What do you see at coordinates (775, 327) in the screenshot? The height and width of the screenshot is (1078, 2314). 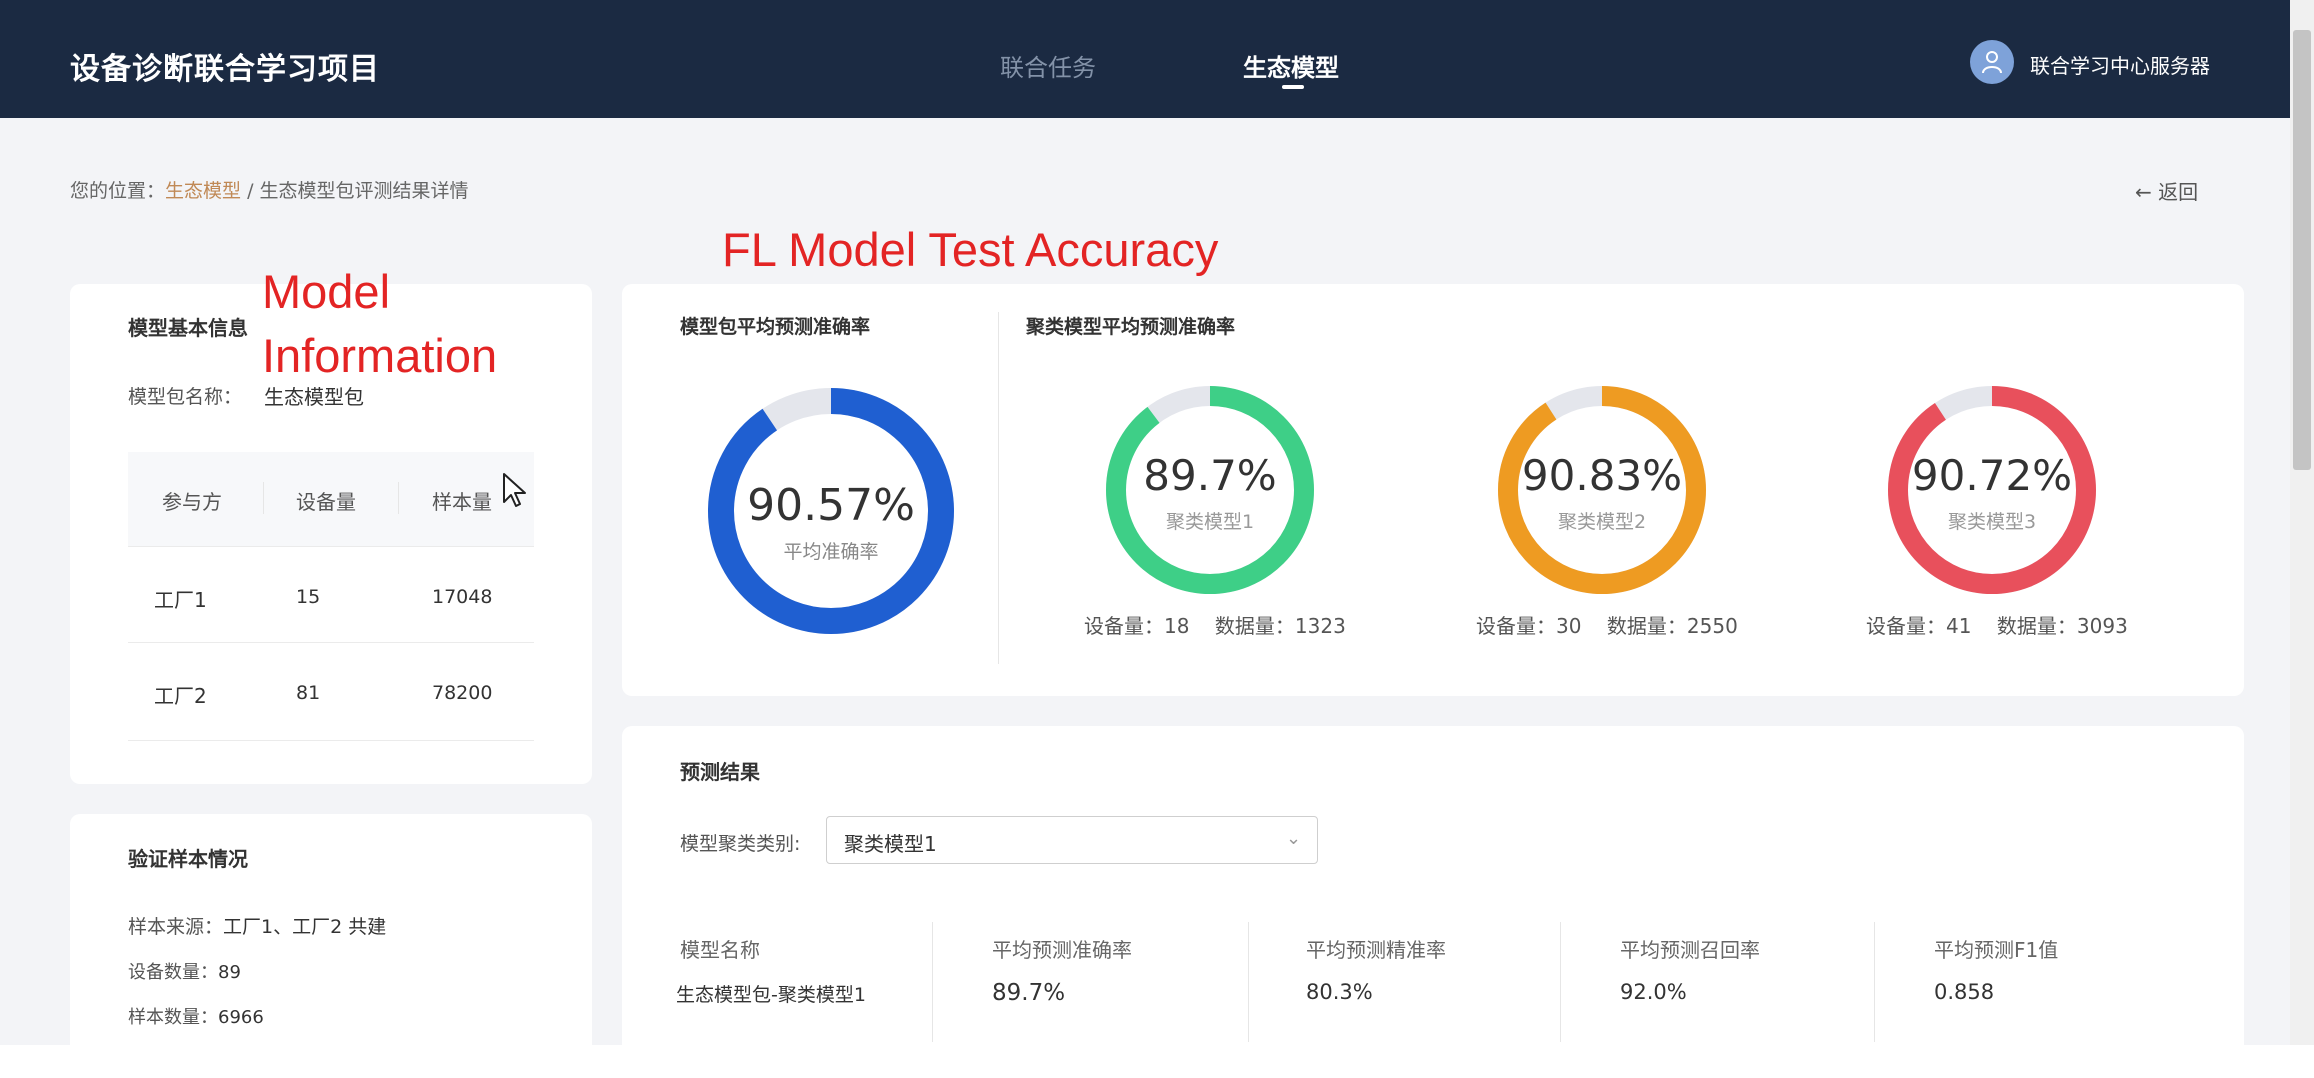 I see `package-accuracy-title: 模型包平均预测准确率` at bounding box center [775, 327].